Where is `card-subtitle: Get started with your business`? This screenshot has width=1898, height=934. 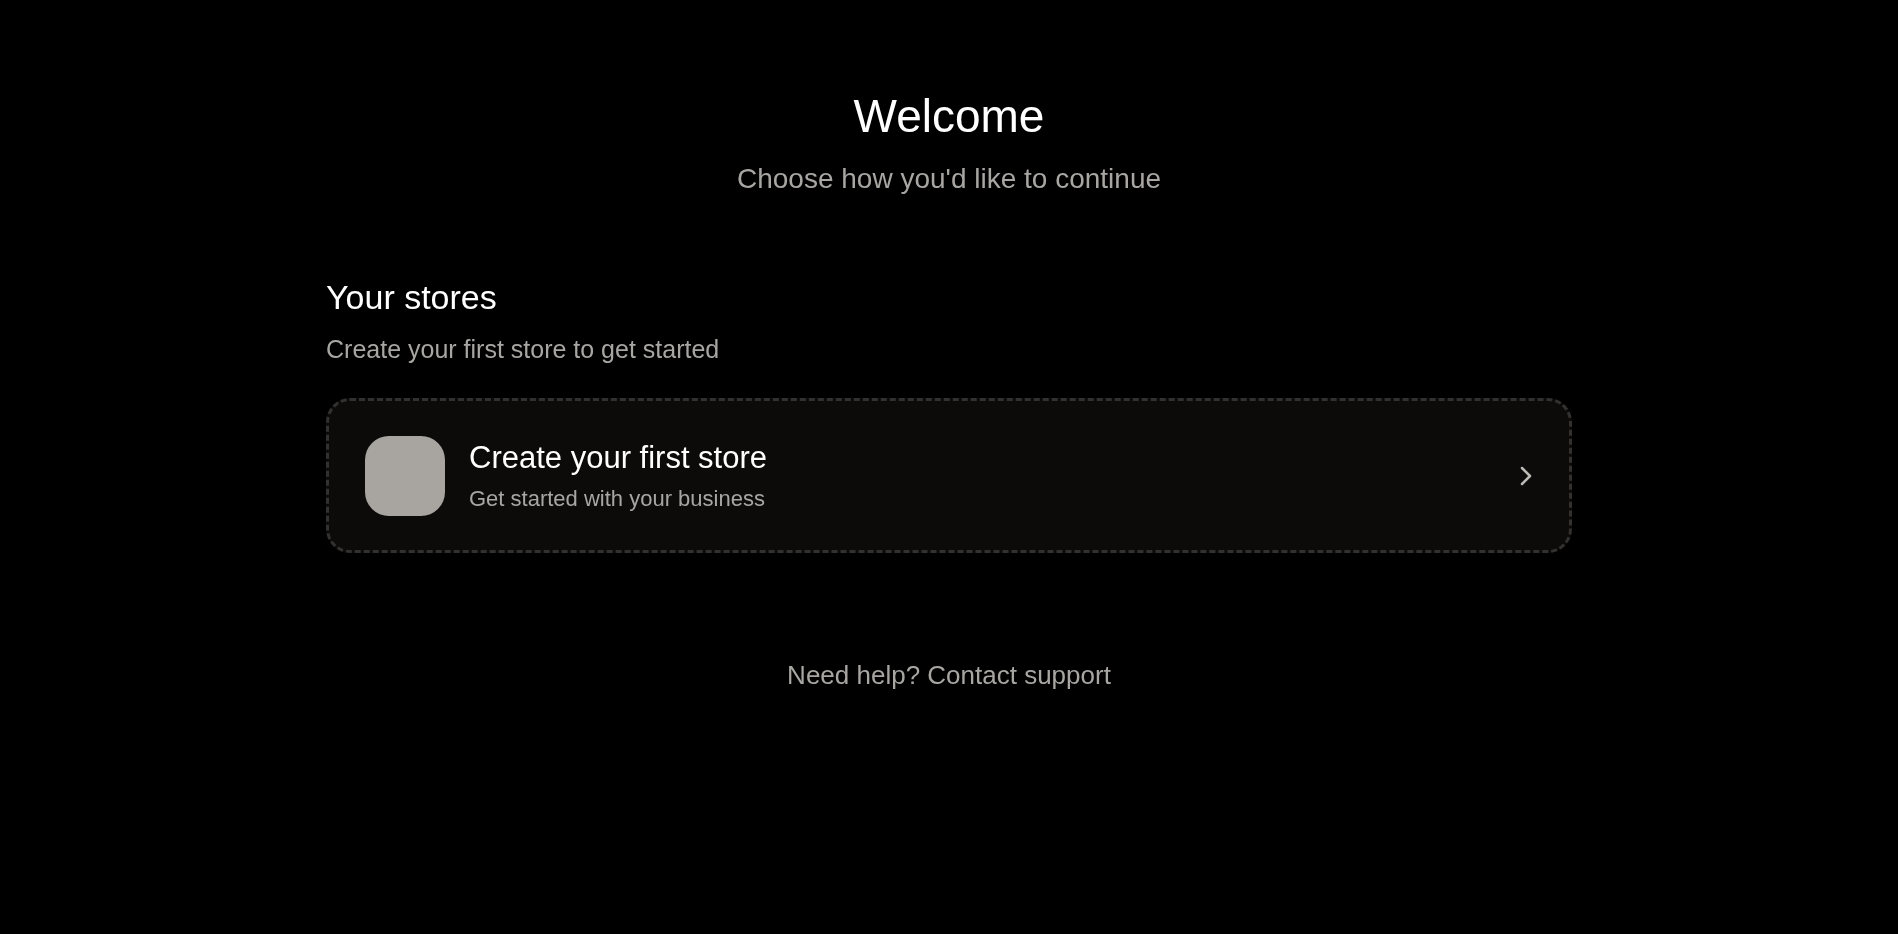
card-subtitle: Get started with your business is located at coordinates (617, 498).